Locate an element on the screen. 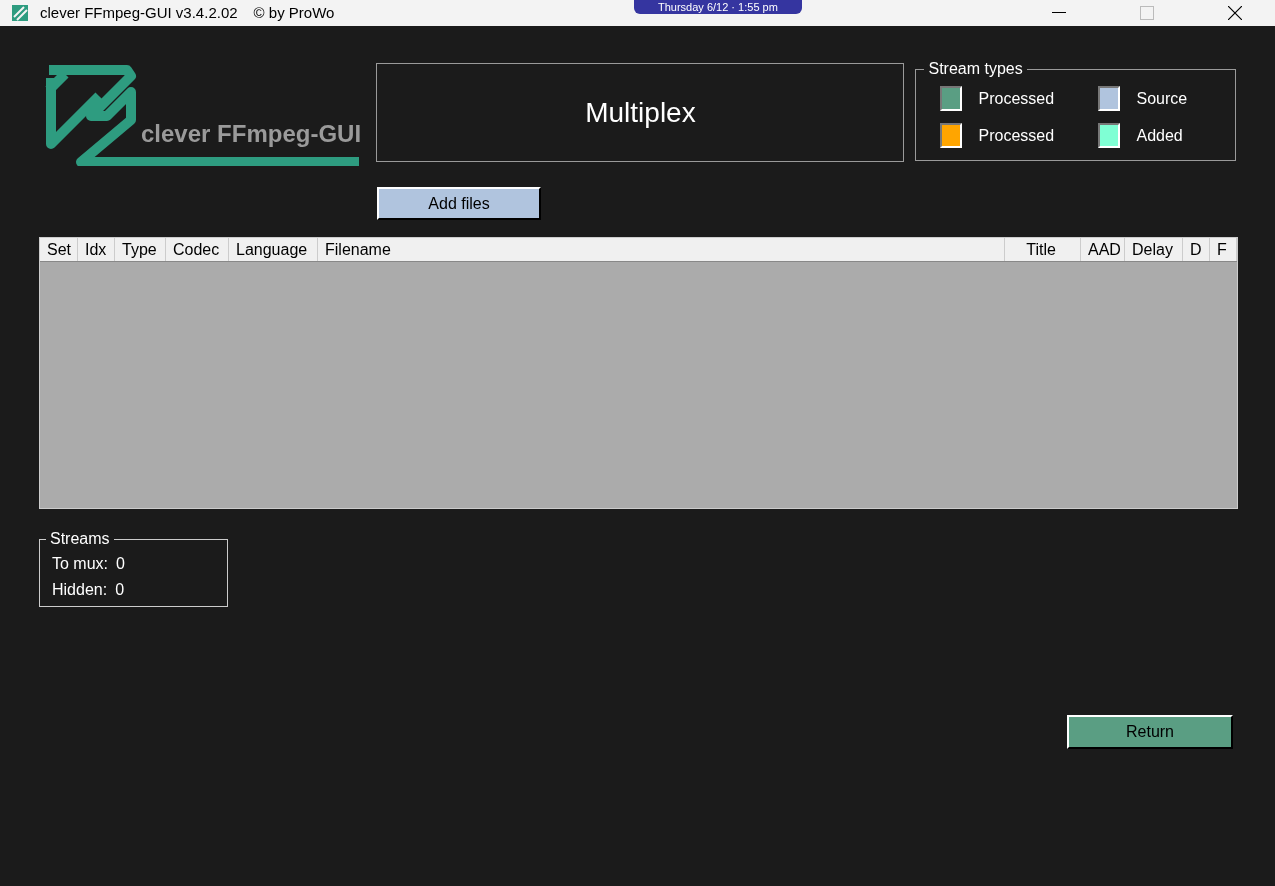 This screenshot has height=886, width=1275. column-header: Set is located at coordinates (59, 249).